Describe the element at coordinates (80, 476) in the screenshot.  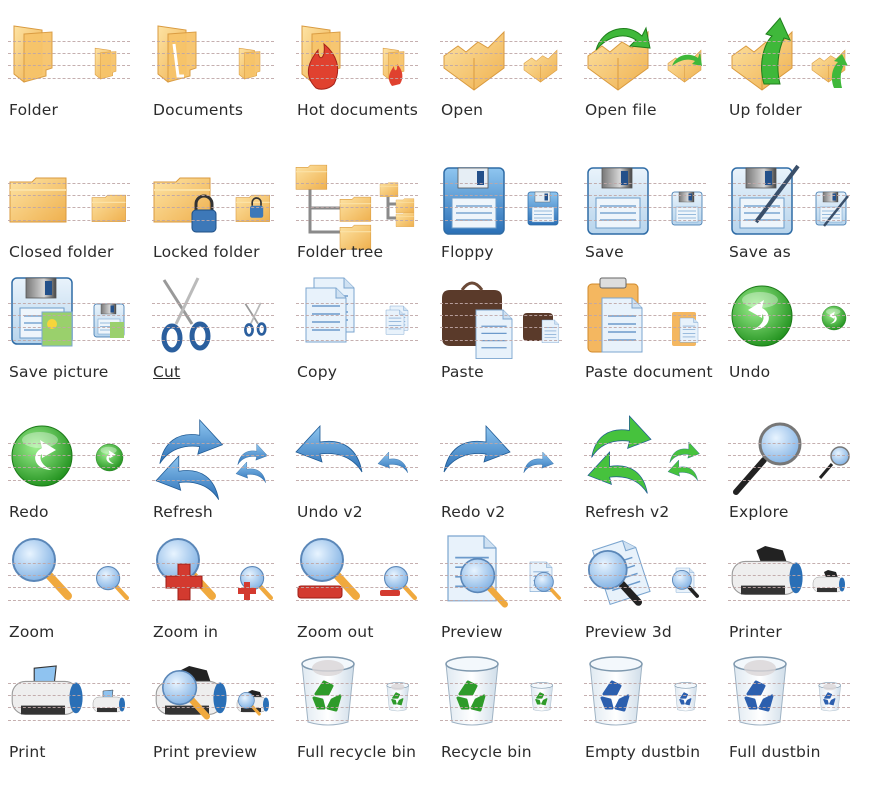
I see `icon-tile-redo: Redo` at that location.